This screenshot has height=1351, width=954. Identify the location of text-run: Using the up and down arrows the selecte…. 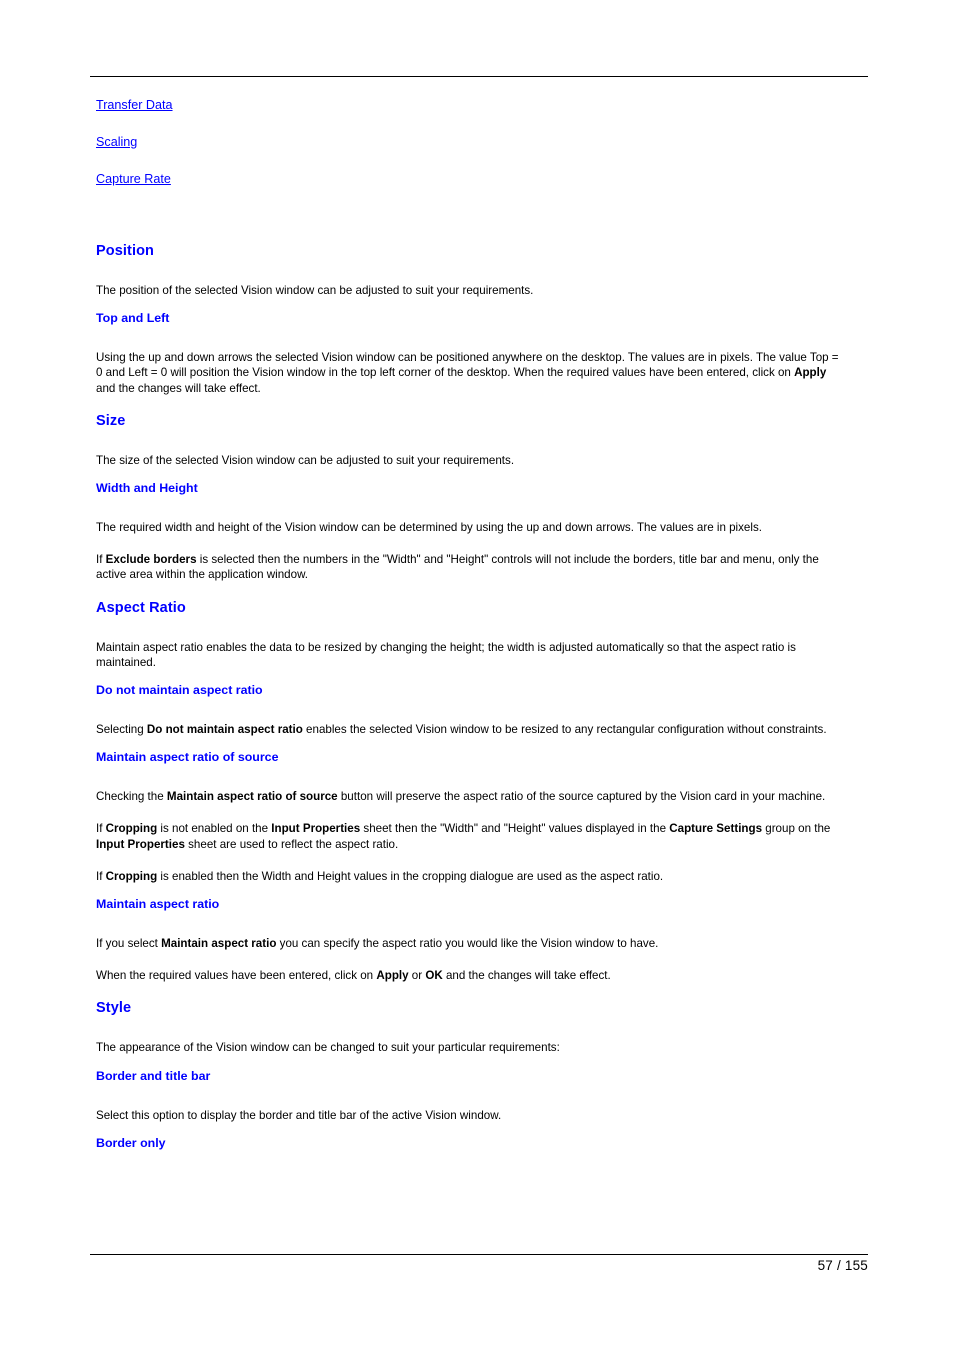
(467, 365).